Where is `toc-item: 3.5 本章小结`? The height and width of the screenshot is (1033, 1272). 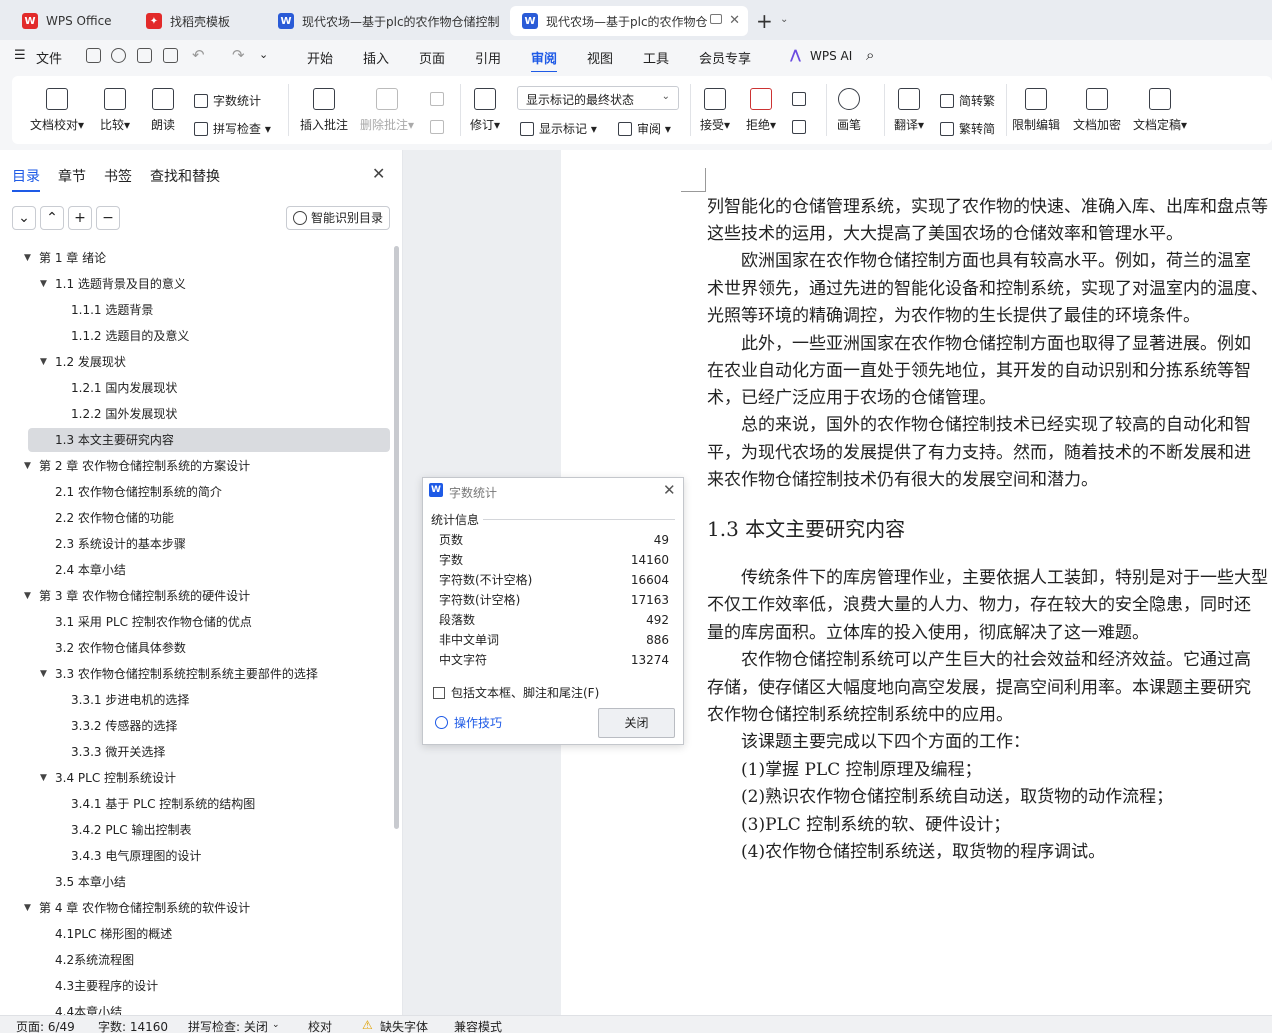 toc-item: 3.5 本章小结 is located at coordinates (90, 882).